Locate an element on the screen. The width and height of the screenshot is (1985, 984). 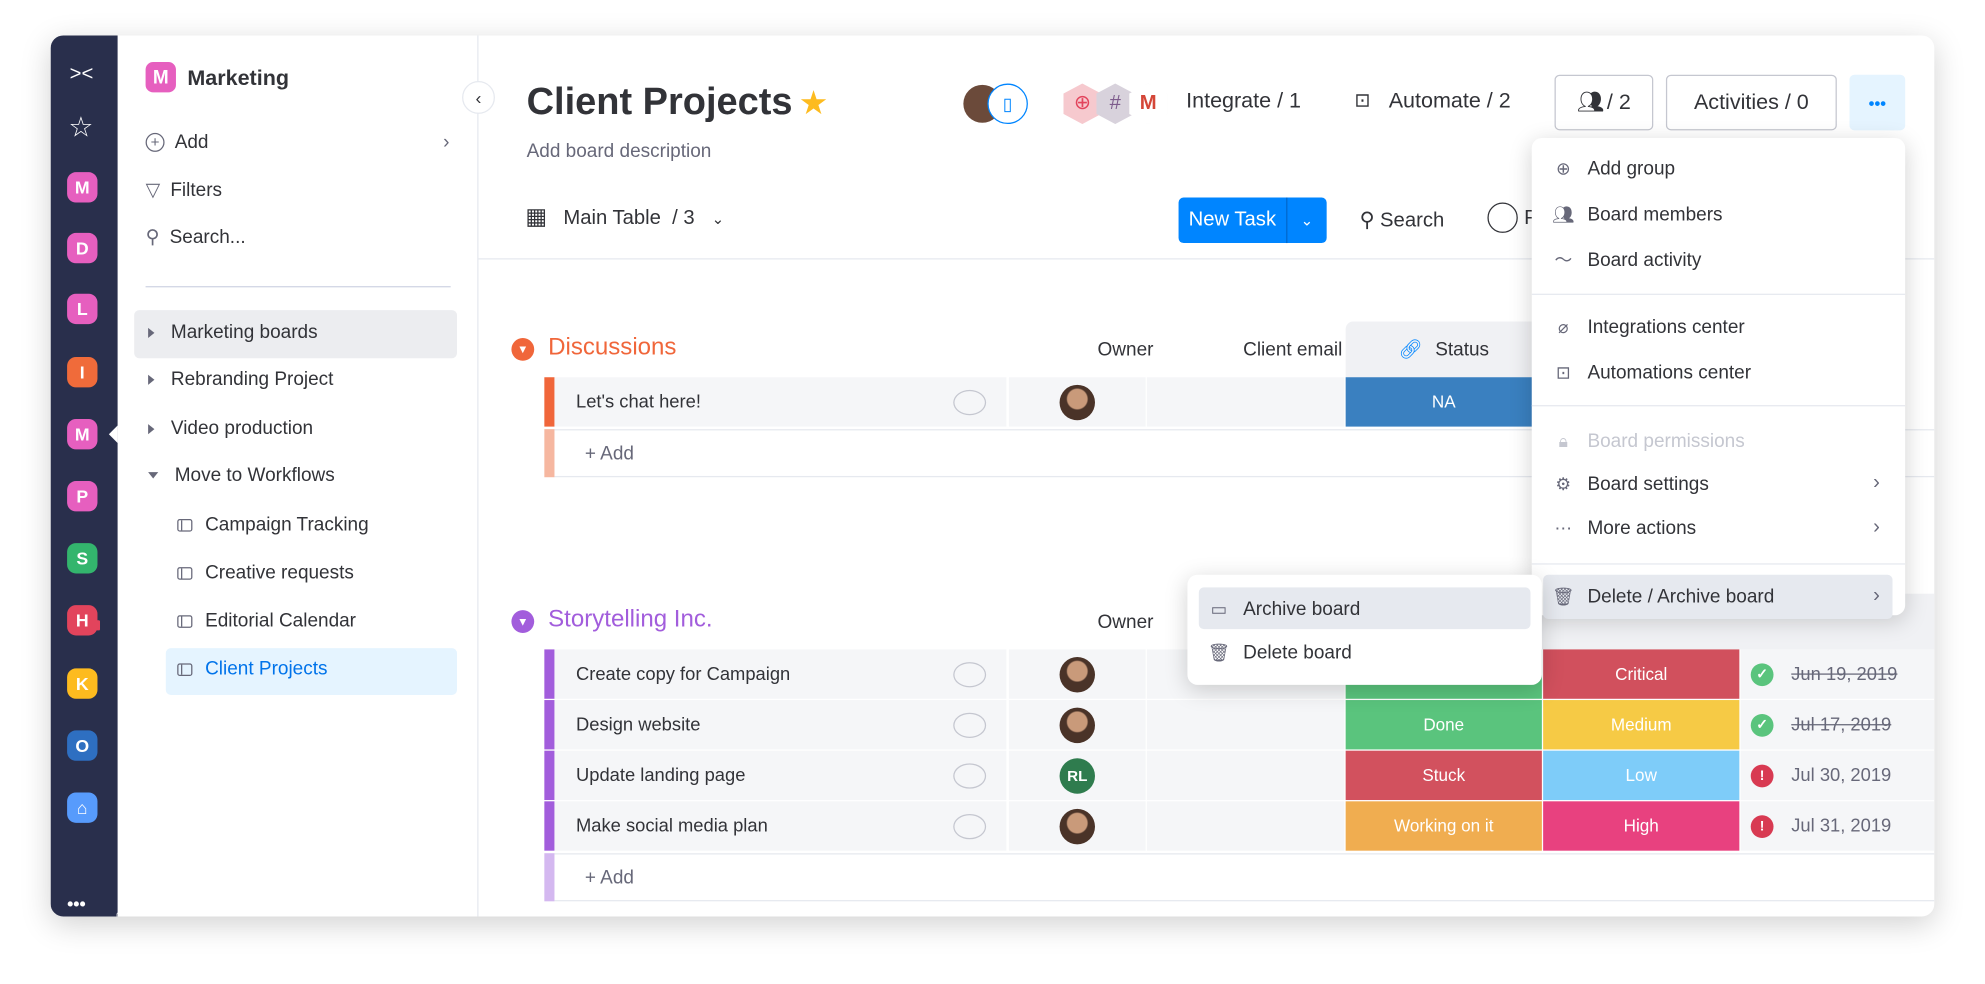
status-cell: Working on it is located at coordinates (1443, 826).